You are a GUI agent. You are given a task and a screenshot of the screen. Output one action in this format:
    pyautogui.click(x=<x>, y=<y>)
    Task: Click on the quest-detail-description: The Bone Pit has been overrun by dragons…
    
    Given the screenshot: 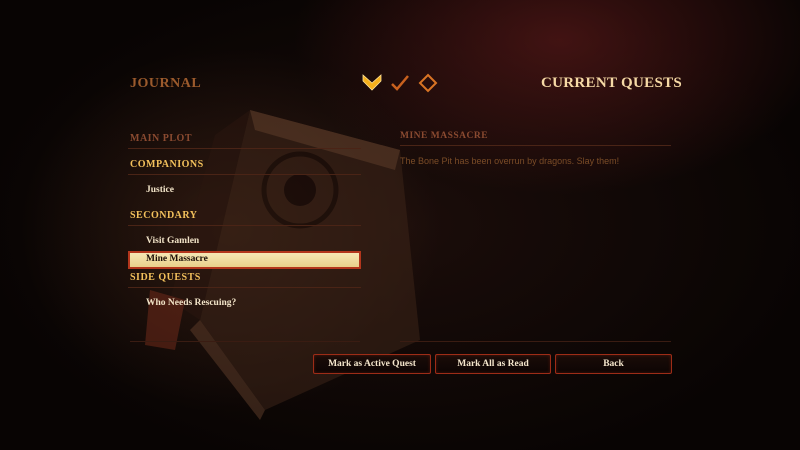 What is the action you would take?
    pyautogui.click(x=510, y=161)
    